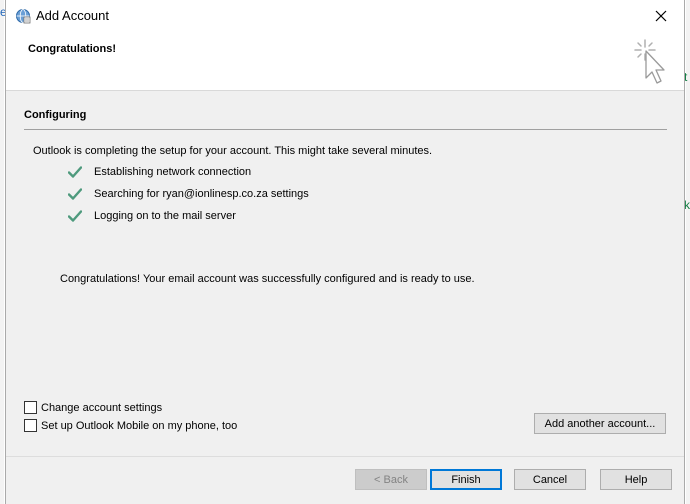 This screenshot has height=504, width=690. I want to click on footer-divider, so click(345, 456).